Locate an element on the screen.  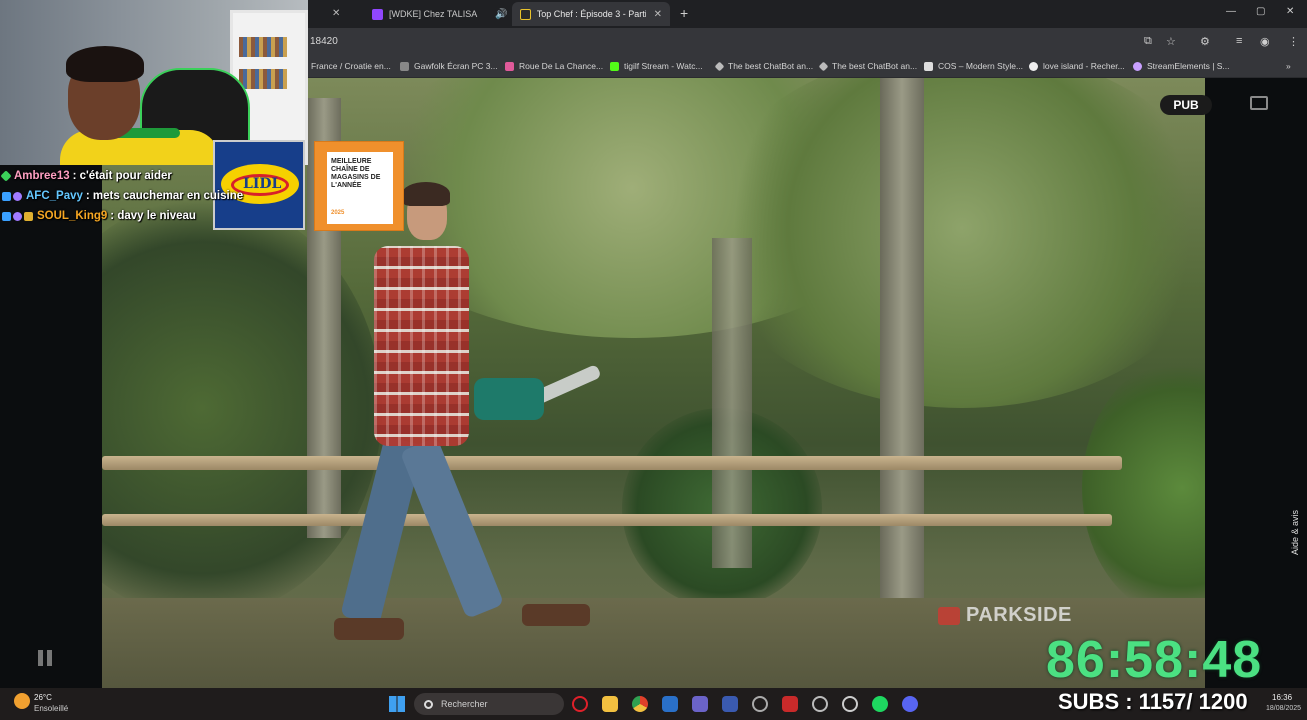
sub-counter: SUBS : 1157/ 1200 is located at coordinates (1153, 701).